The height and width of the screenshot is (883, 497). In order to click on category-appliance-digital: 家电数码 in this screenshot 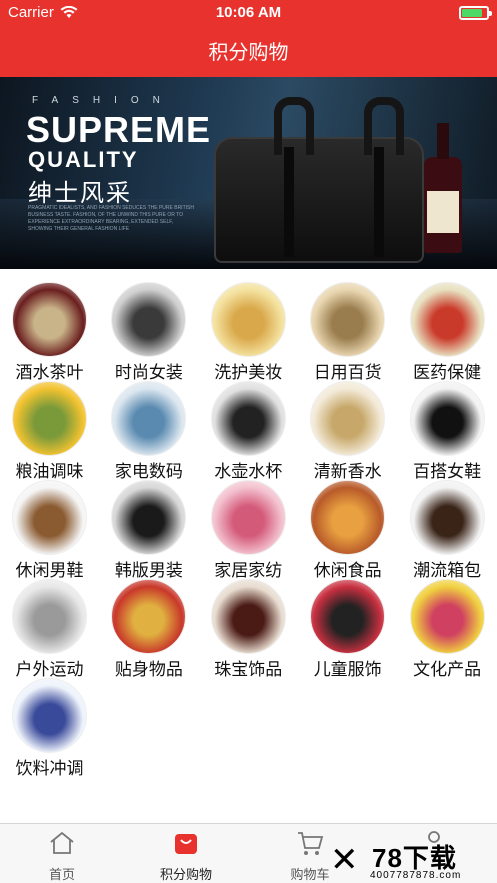, I will do `click(148, 426)`.